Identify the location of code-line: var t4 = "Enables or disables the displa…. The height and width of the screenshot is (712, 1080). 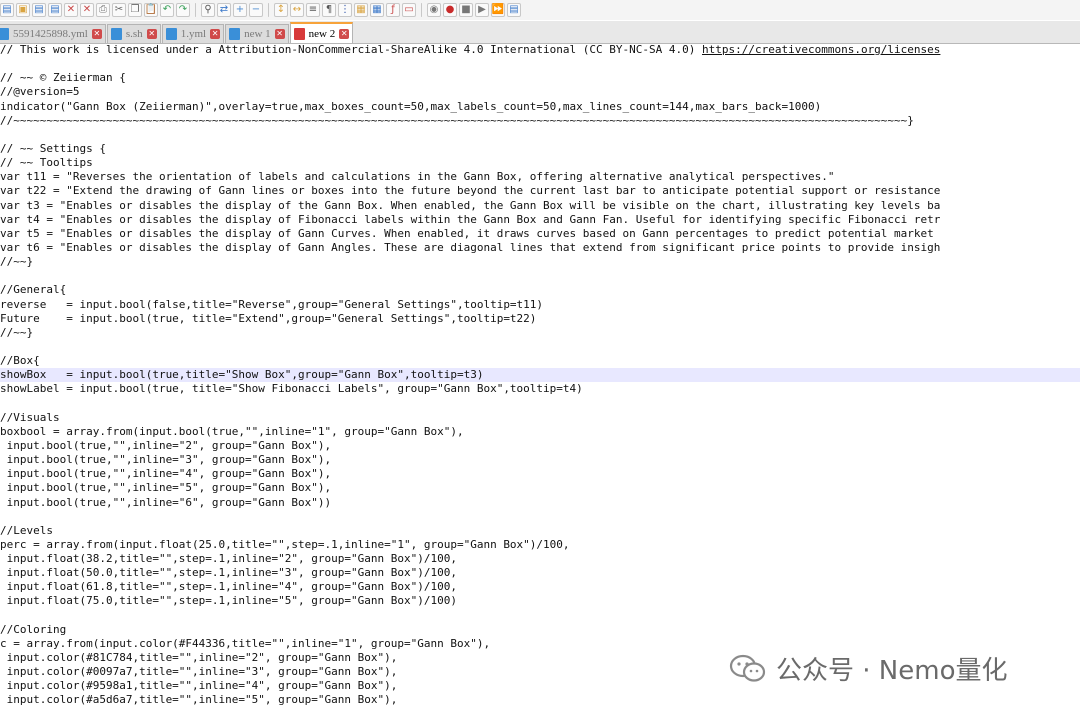
(540, 220).